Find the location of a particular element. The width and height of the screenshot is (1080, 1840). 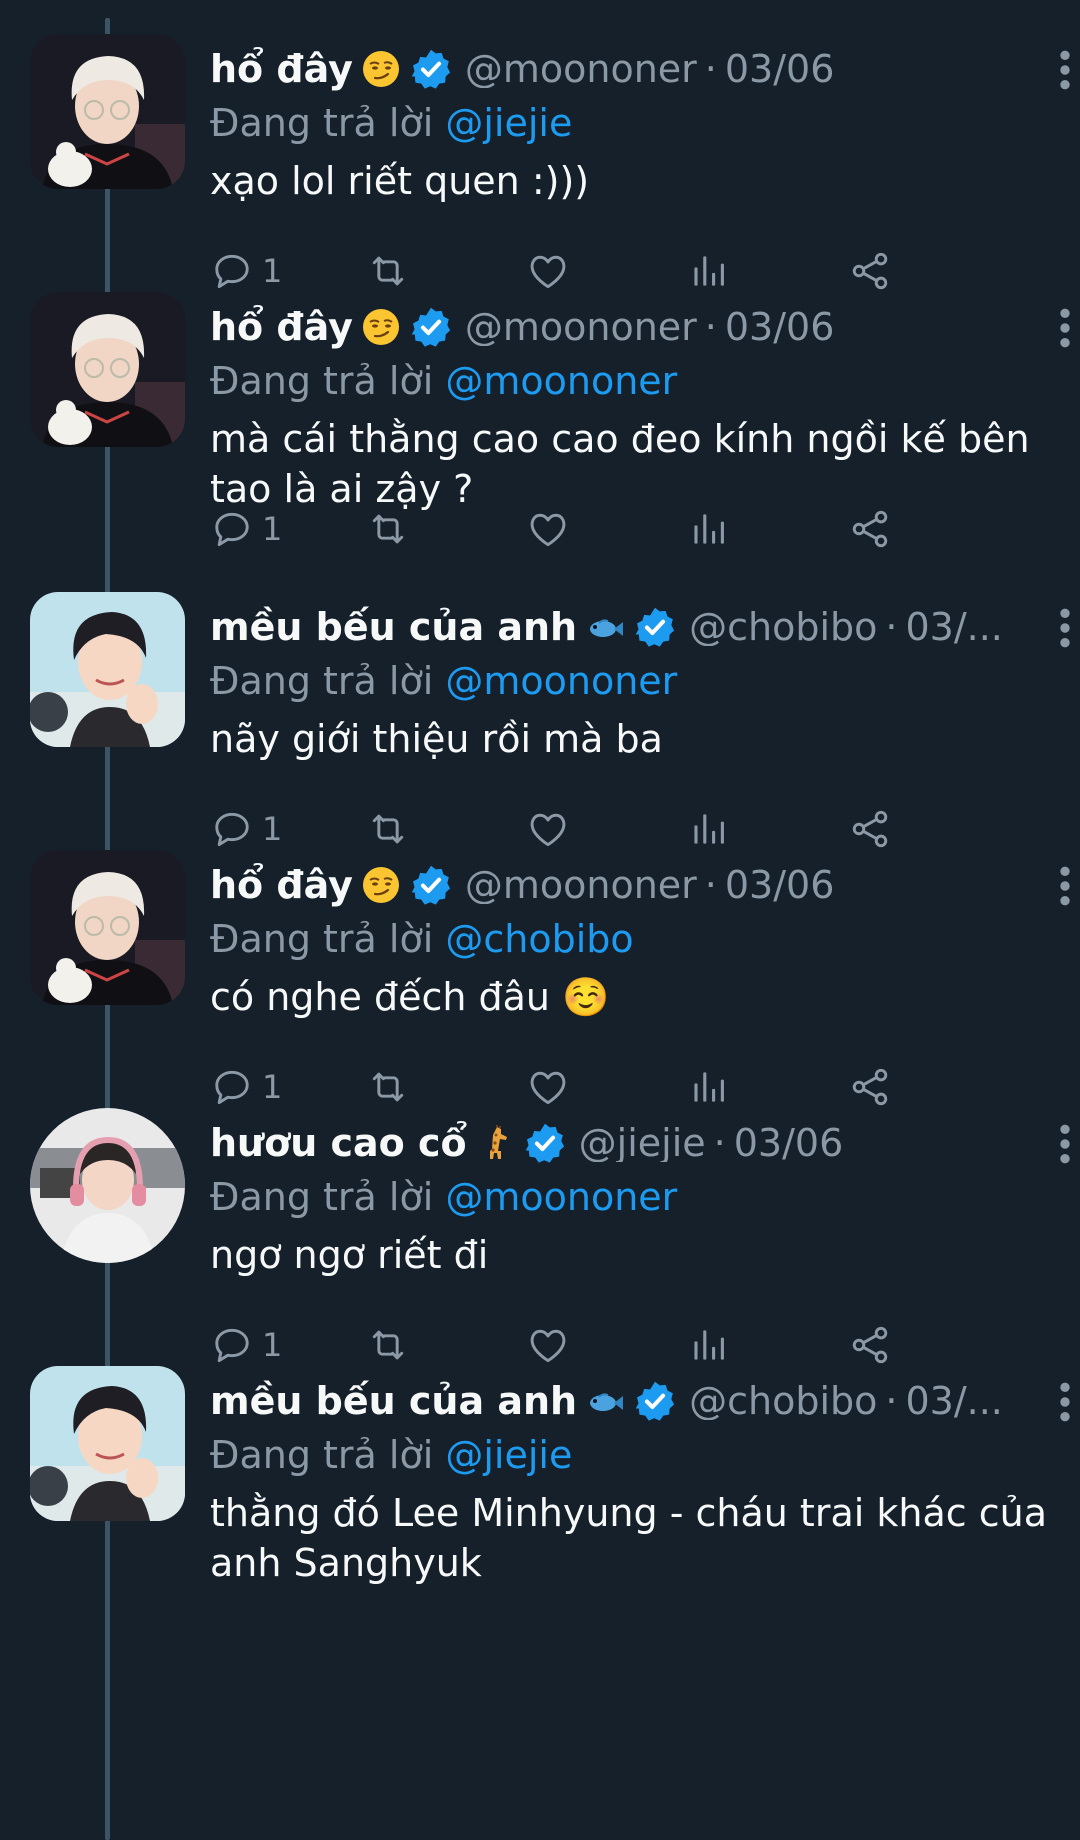

tweet-text: có nghe đếch đâu ☺️ is located at coordinates (410, 997).